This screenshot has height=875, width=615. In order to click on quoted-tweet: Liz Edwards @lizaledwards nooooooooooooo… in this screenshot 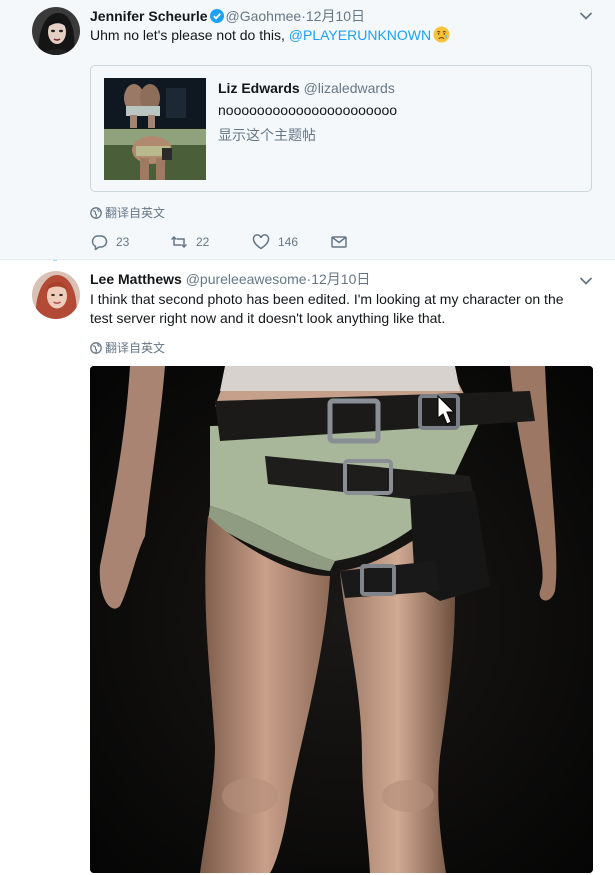, I will do `click(341, 128)`.